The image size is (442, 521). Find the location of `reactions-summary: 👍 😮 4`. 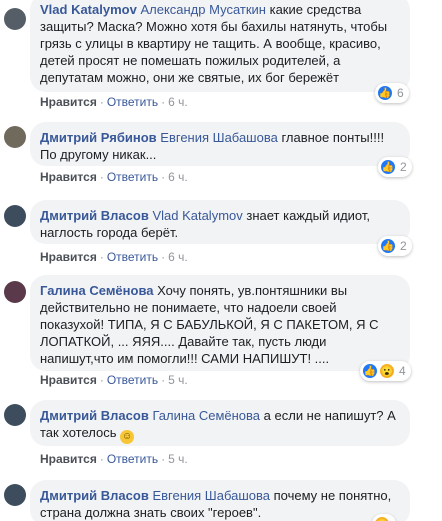

reactions-summary: 👍 😮 4 is located at coordinates (385, 371).